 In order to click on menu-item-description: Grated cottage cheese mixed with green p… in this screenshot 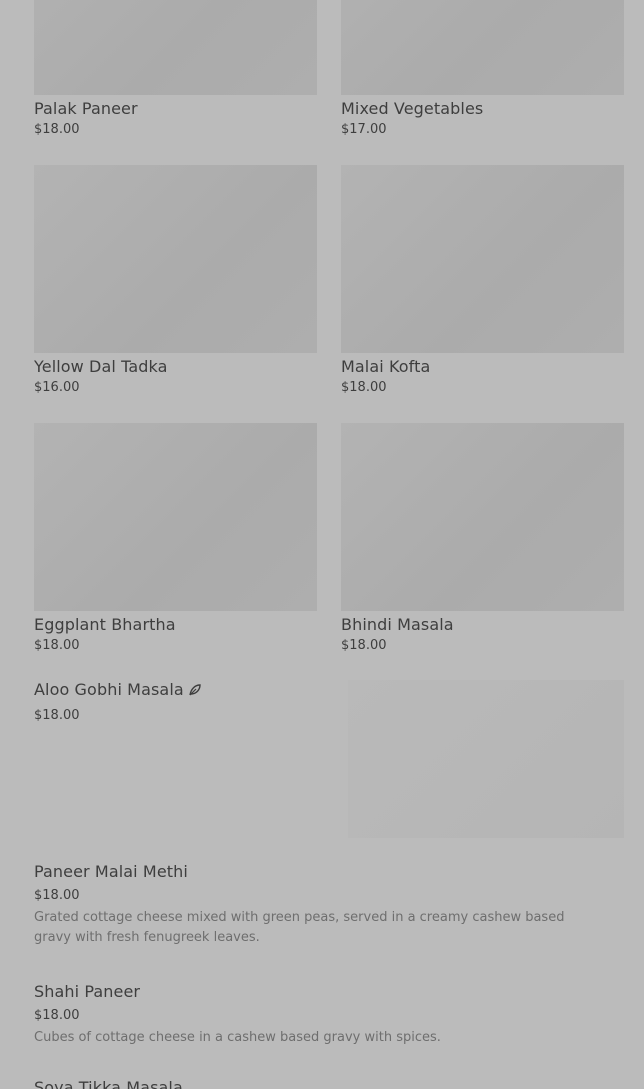, I will do `click(299, 927)`.